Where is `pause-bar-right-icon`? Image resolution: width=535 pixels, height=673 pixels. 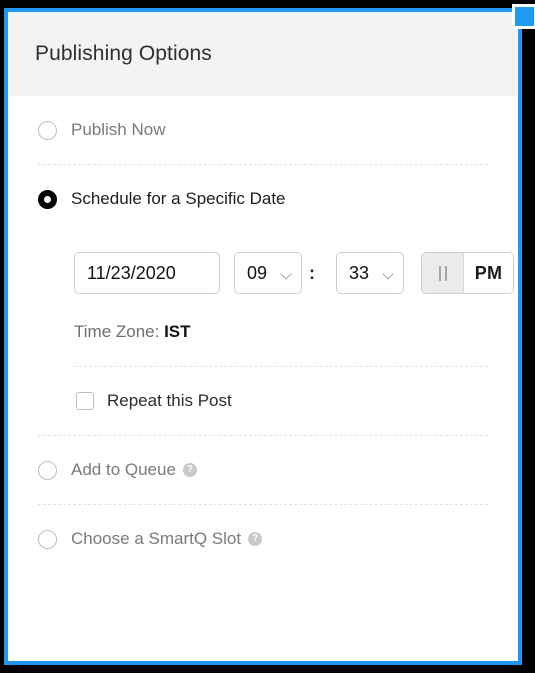 pause-bar-right-icon is located at coordinates (445, 273).